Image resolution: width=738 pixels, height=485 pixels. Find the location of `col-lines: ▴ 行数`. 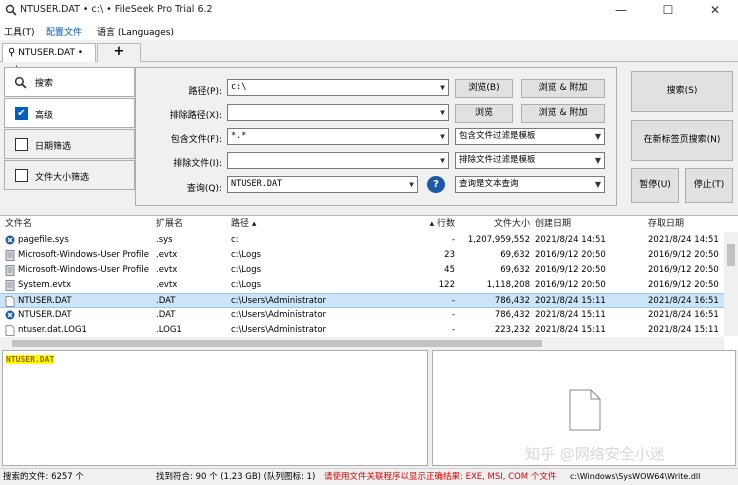

col-lines: ▴ 行数 is located at coordinates (427, 224).